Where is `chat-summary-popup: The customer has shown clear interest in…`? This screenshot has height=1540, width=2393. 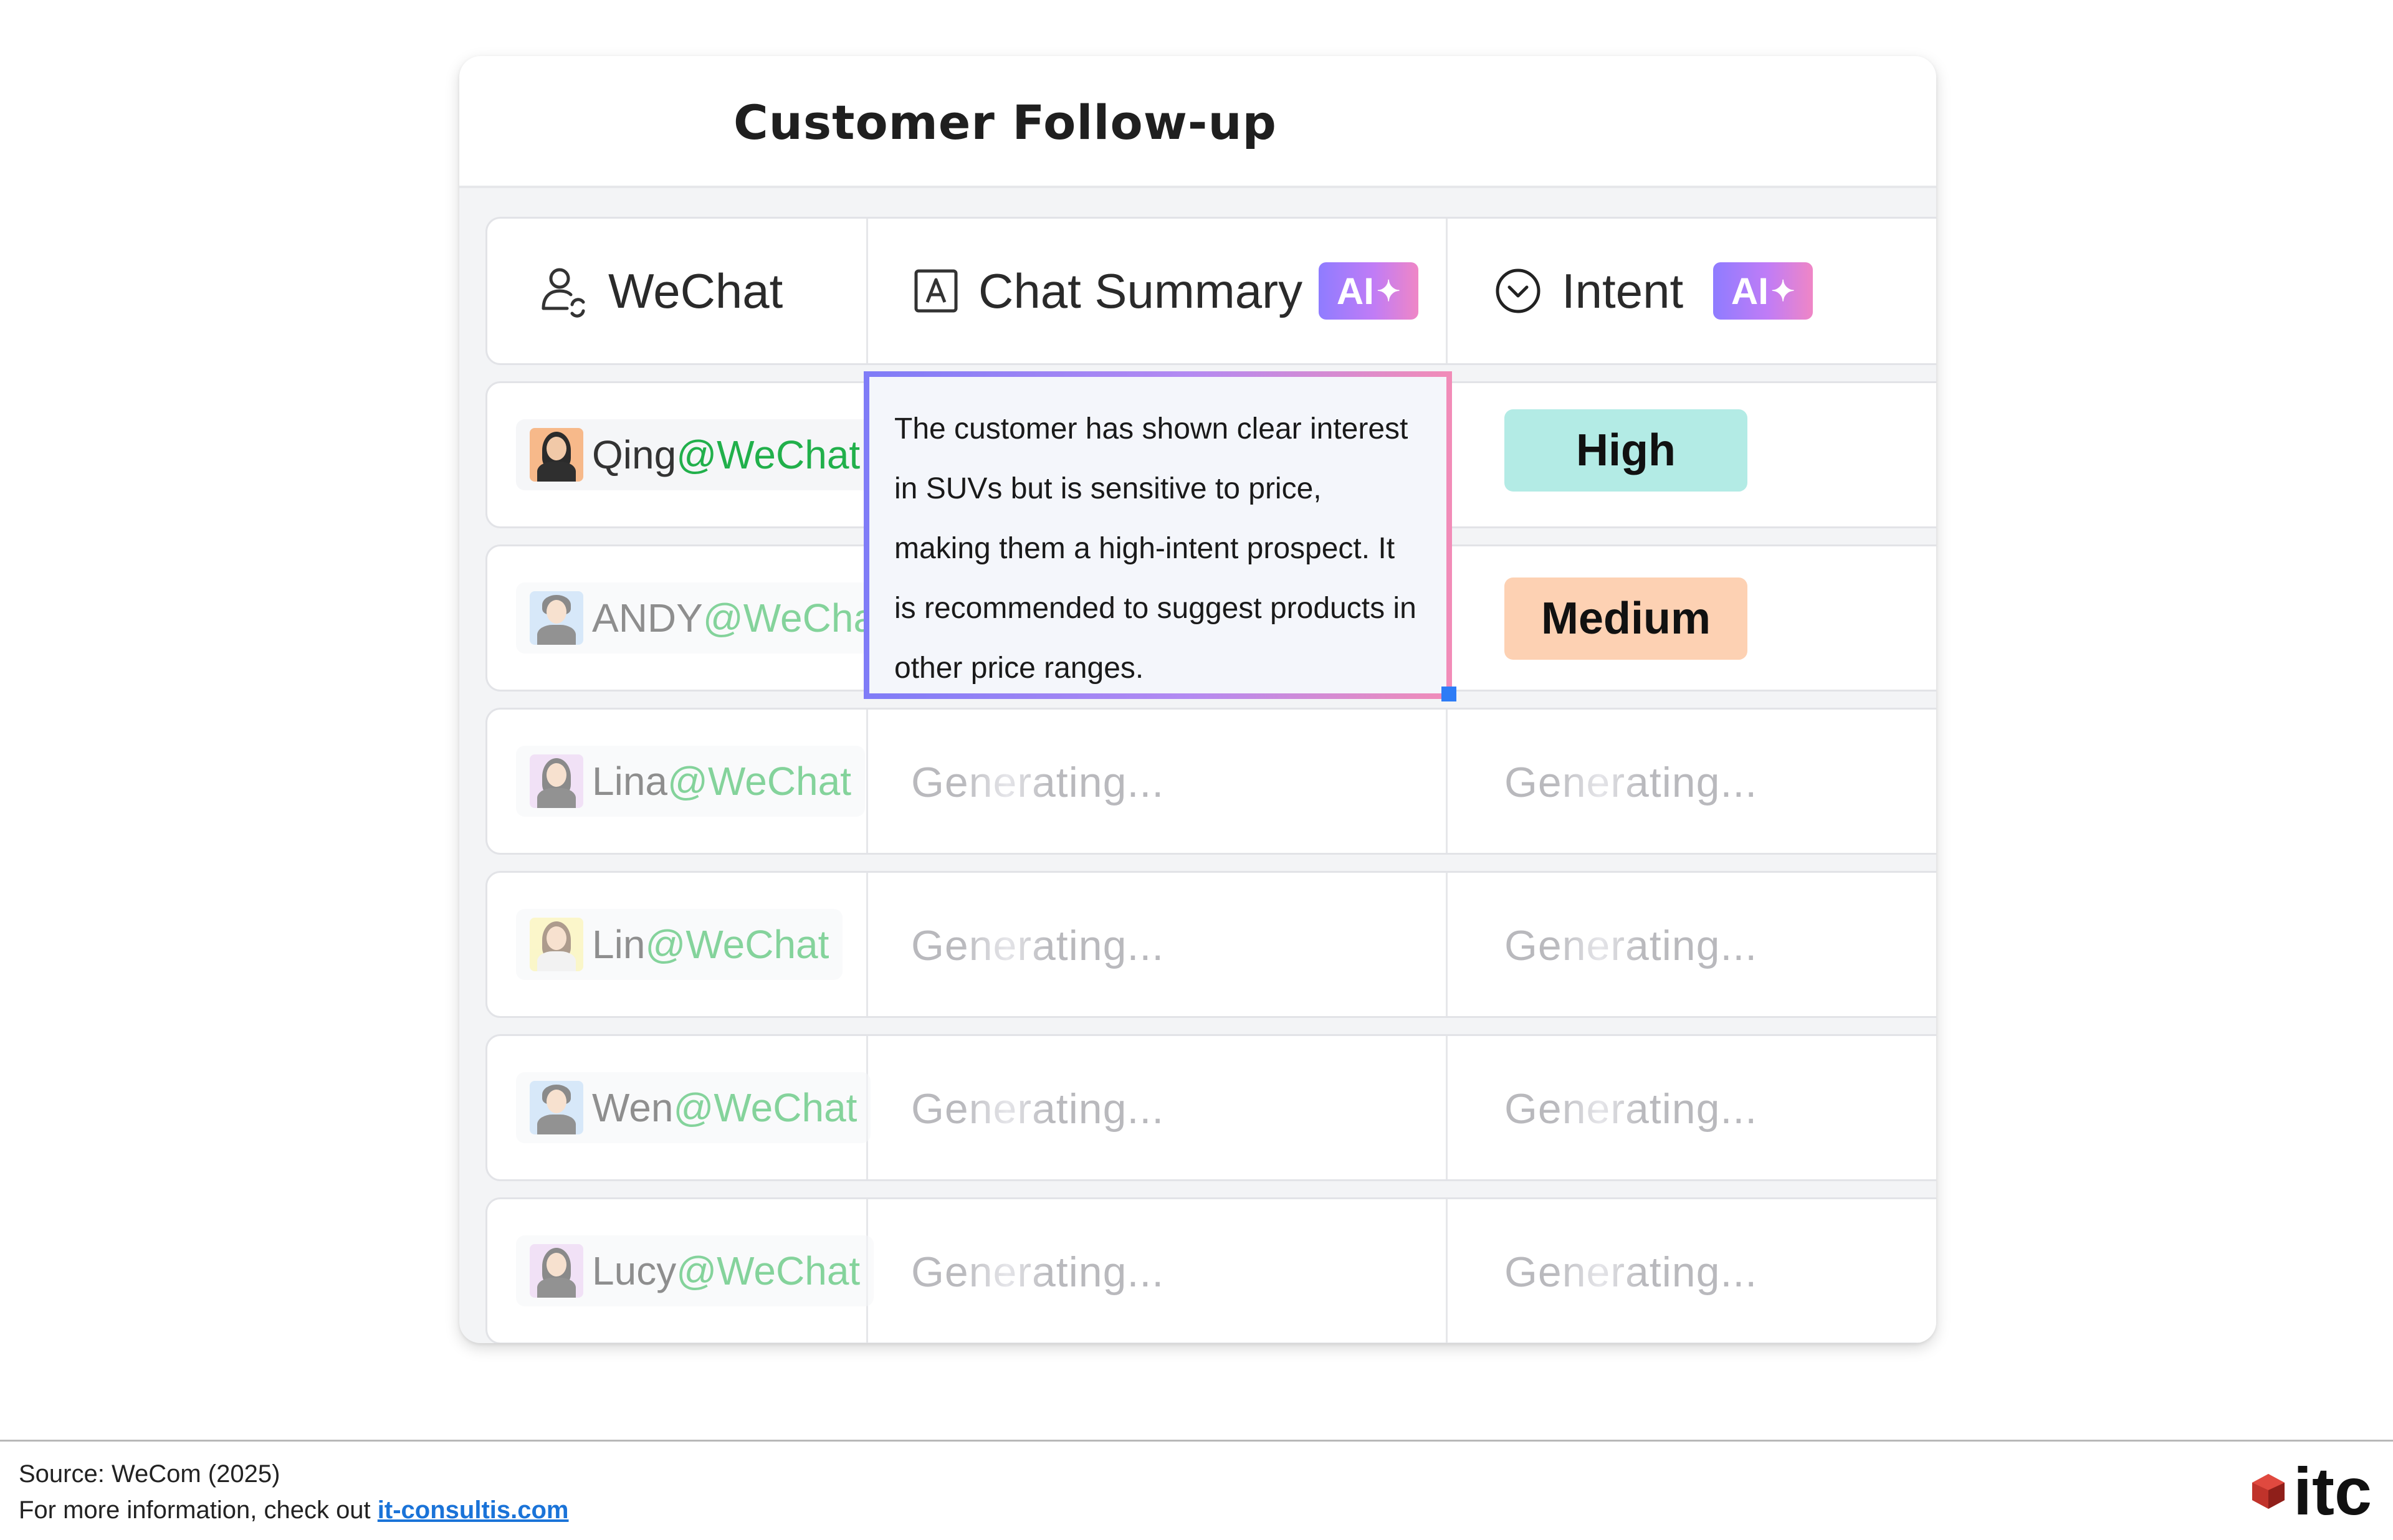 chat-summary-popup: The customer has shown clear interest in… is located at coordinates (1158, 535).